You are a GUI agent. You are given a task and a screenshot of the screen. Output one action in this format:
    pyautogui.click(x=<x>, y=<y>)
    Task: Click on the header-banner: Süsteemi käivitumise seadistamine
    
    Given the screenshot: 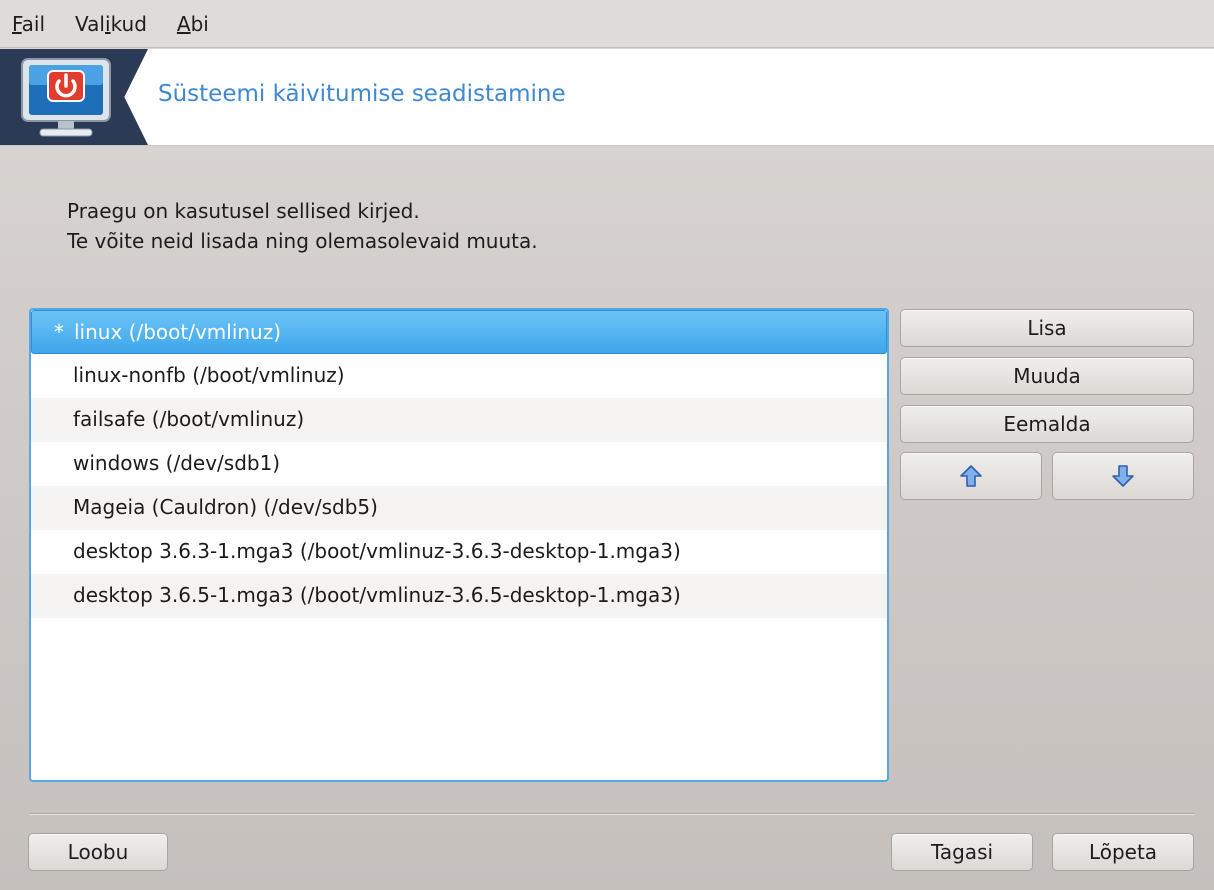 What is the action you would take?
    pyautogui.click(x=607, y=97)
    